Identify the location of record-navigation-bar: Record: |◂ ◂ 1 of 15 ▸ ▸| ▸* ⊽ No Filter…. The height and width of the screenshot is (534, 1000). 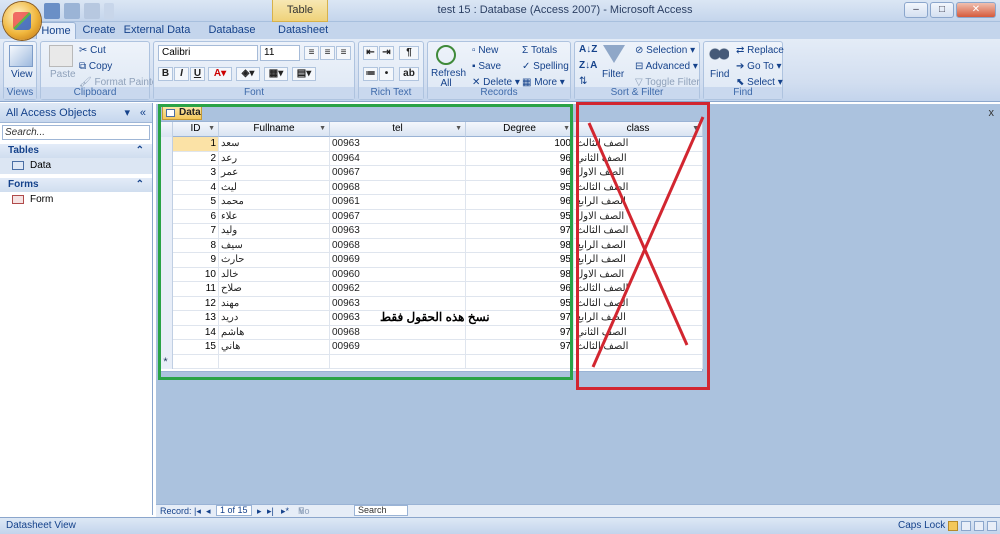
(578, 516).